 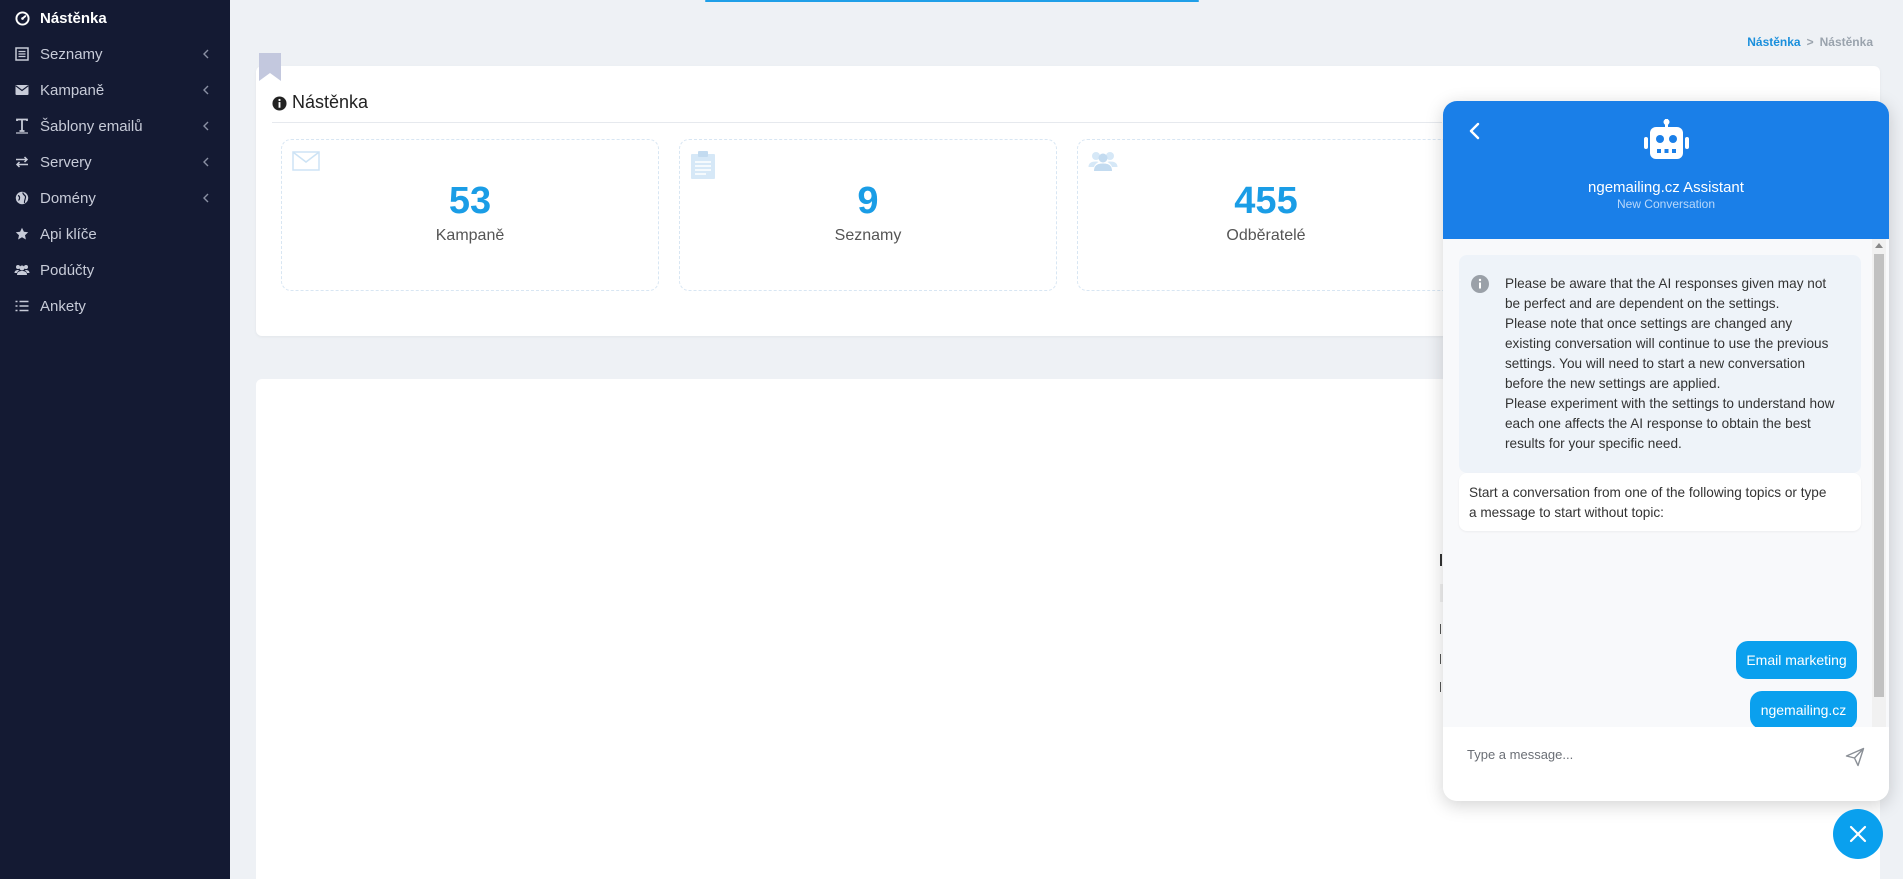 What do you see at coordinates (1566, 512) in the screenshot?
I see `bot-message-line: a message to start without topic:` at bounding box center [1566, 512].